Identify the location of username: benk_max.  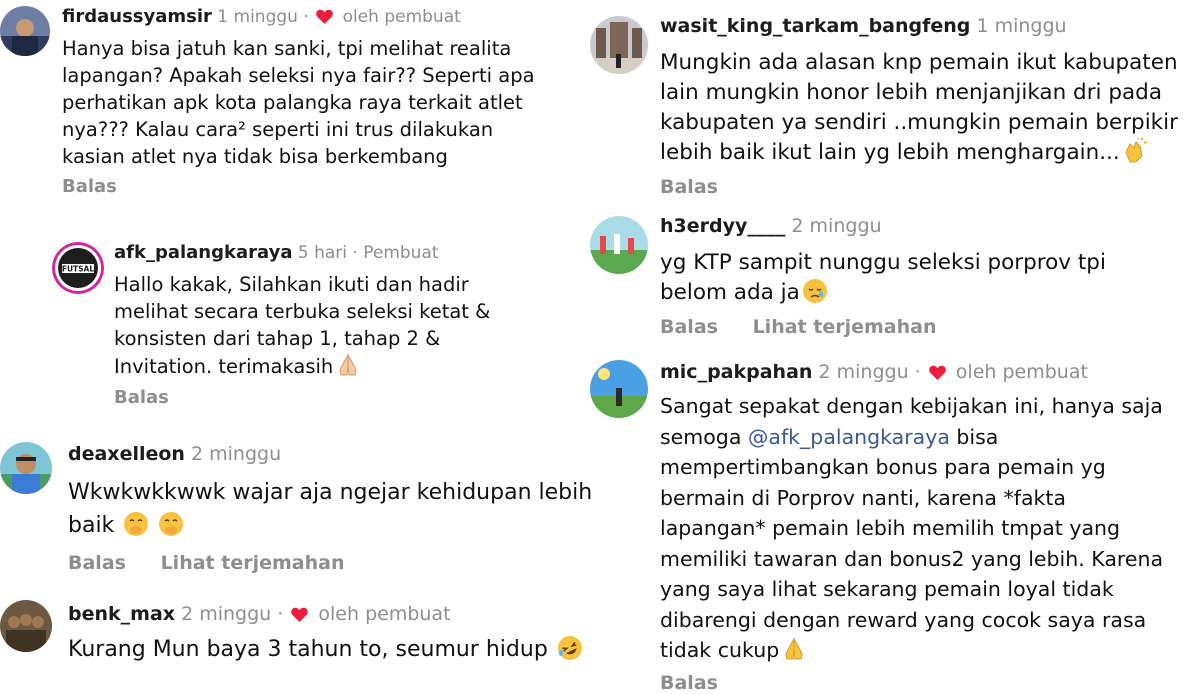
(121, 614).